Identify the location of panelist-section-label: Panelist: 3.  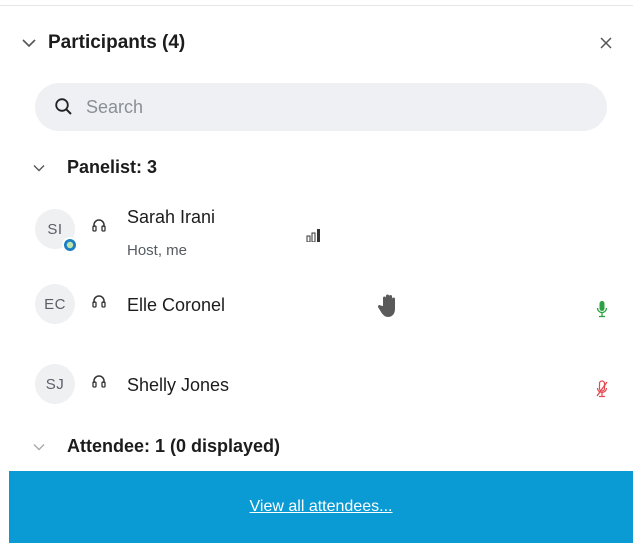
(112, 167).